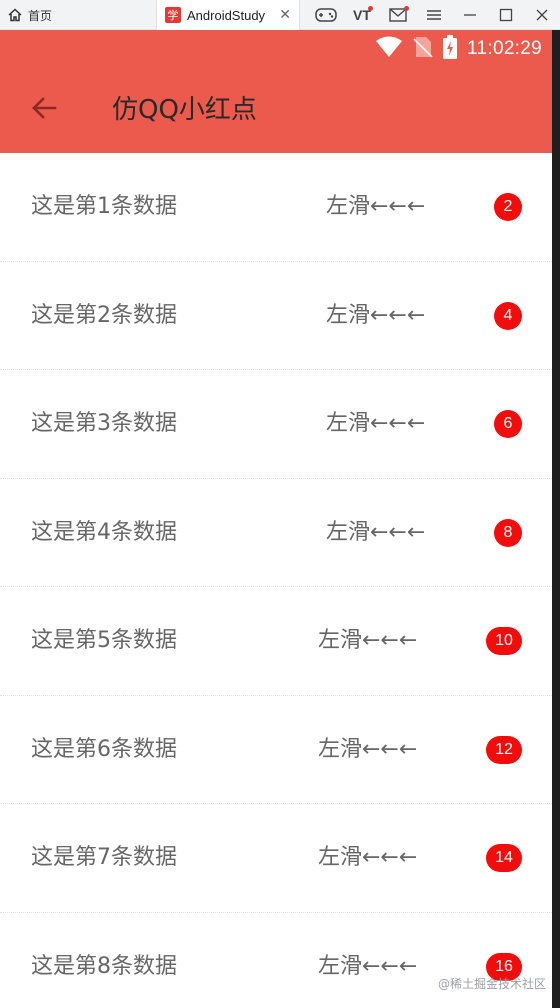 The width and height of the screenshot is (560, 1008). Describe the element at coordinates (276, 960) in the screenshot. I see `list-item: 这是第8条数据 左滑←←← 16` at that location.